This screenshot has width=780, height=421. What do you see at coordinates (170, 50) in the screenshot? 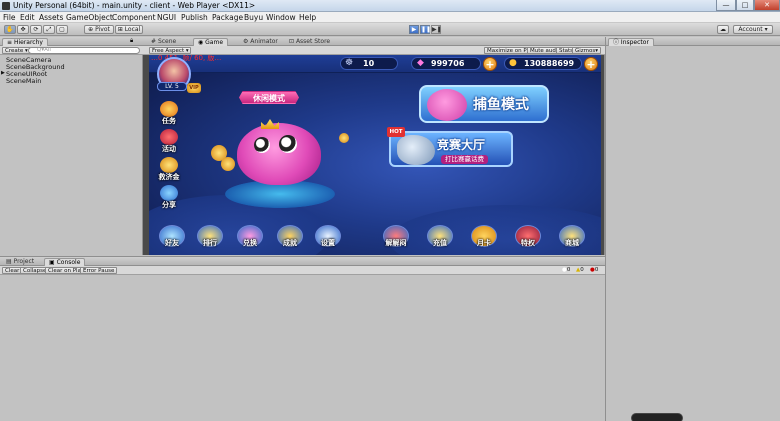
I see `aspect-dropdown: Free Aspect ▾` at bounding box center [170, 50].